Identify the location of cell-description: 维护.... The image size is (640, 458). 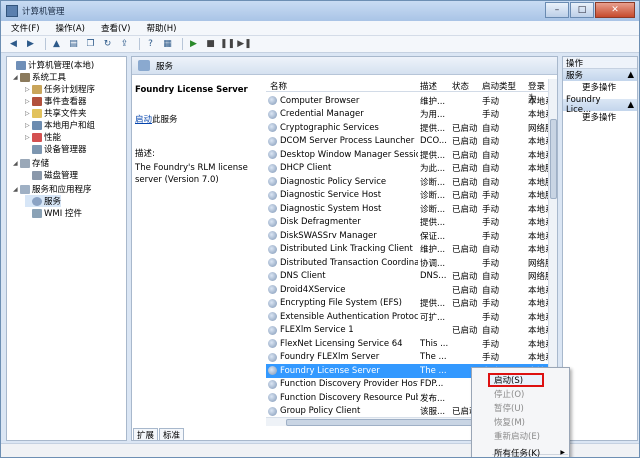
(433, 250).